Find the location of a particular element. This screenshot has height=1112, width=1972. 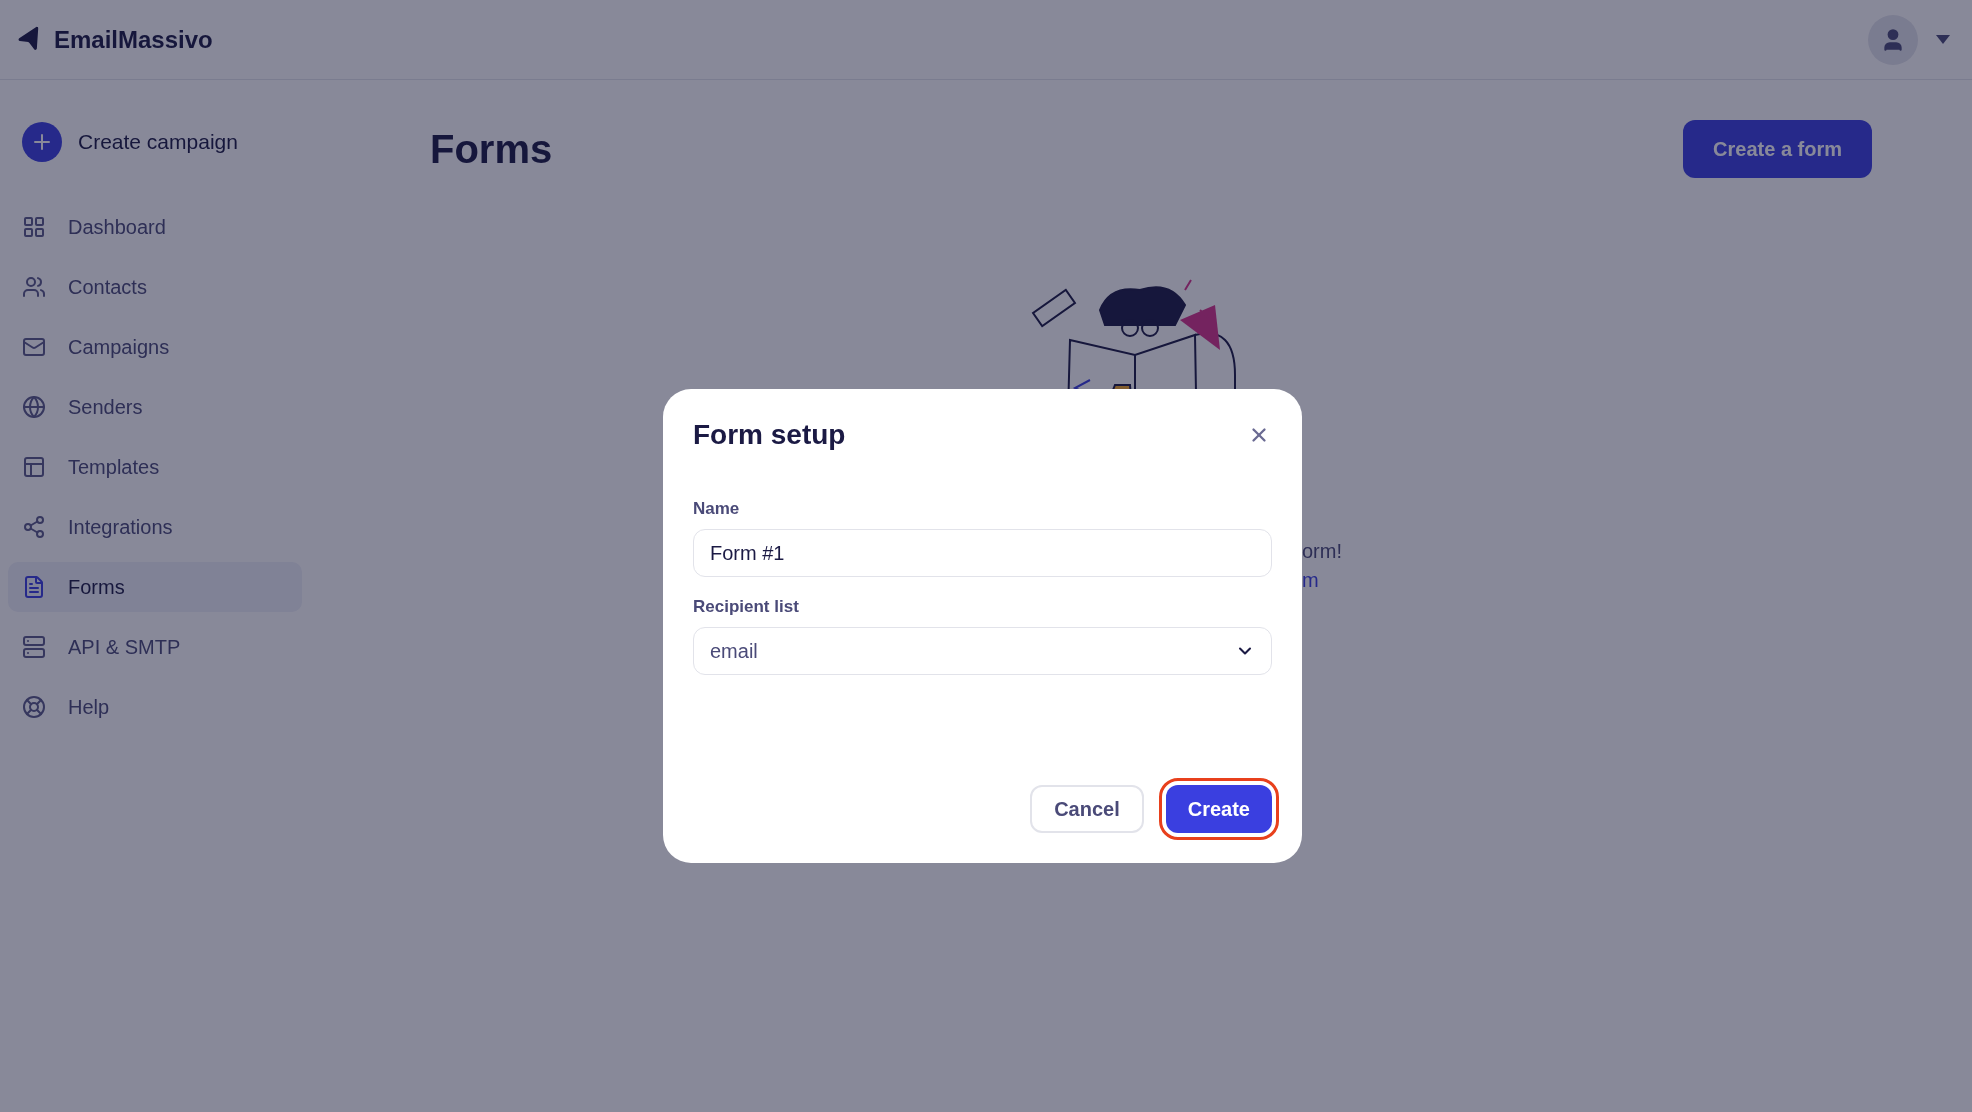

sidebar-item: Integrations is located at coordinates (155, 527).